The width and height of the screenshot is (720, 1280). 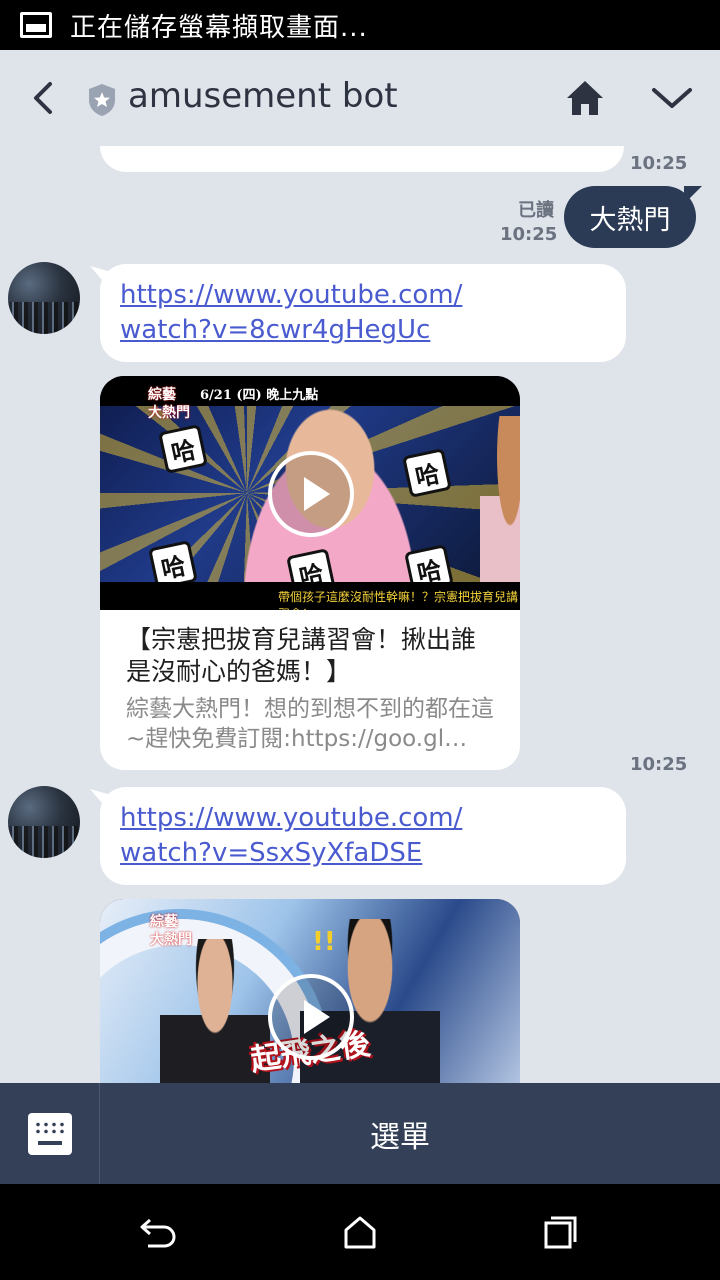 I want to click on nav-home-icon, so click(x=360, y=1232).